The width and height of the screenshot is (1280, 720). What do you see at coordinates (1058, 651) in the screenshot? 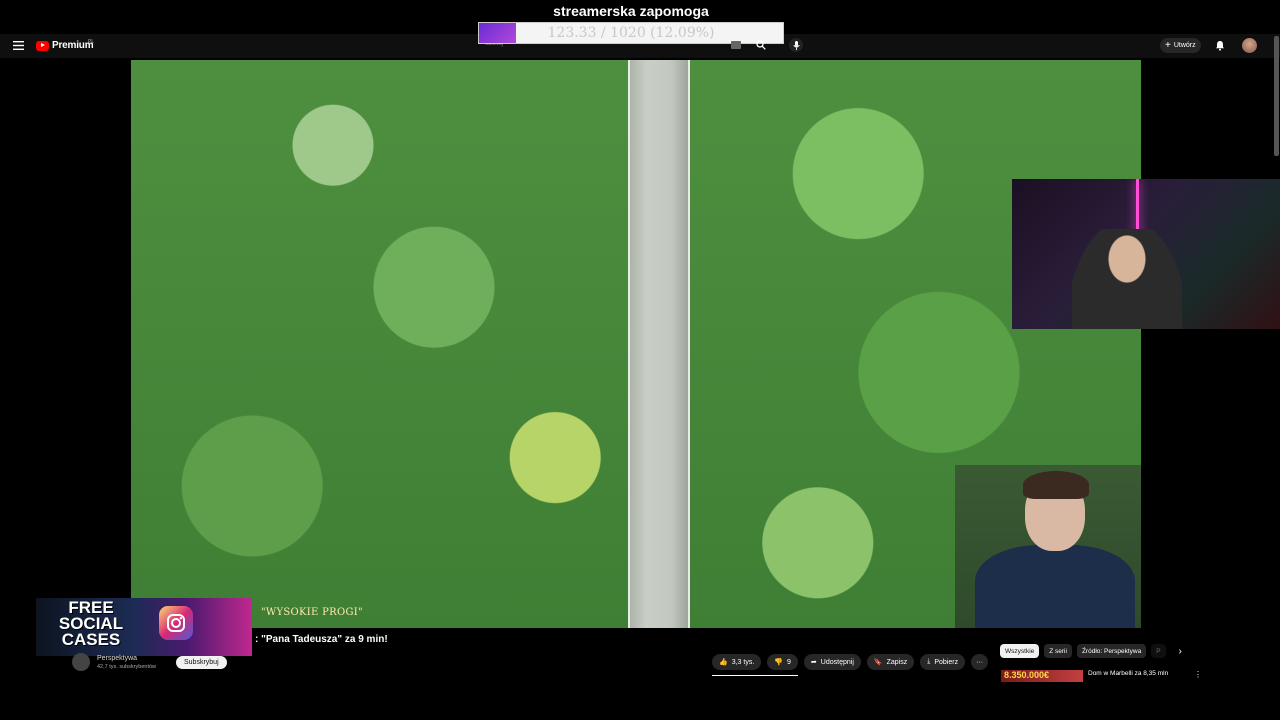
I see `chip-series: Z serii` at bounding box center [1058, 651].